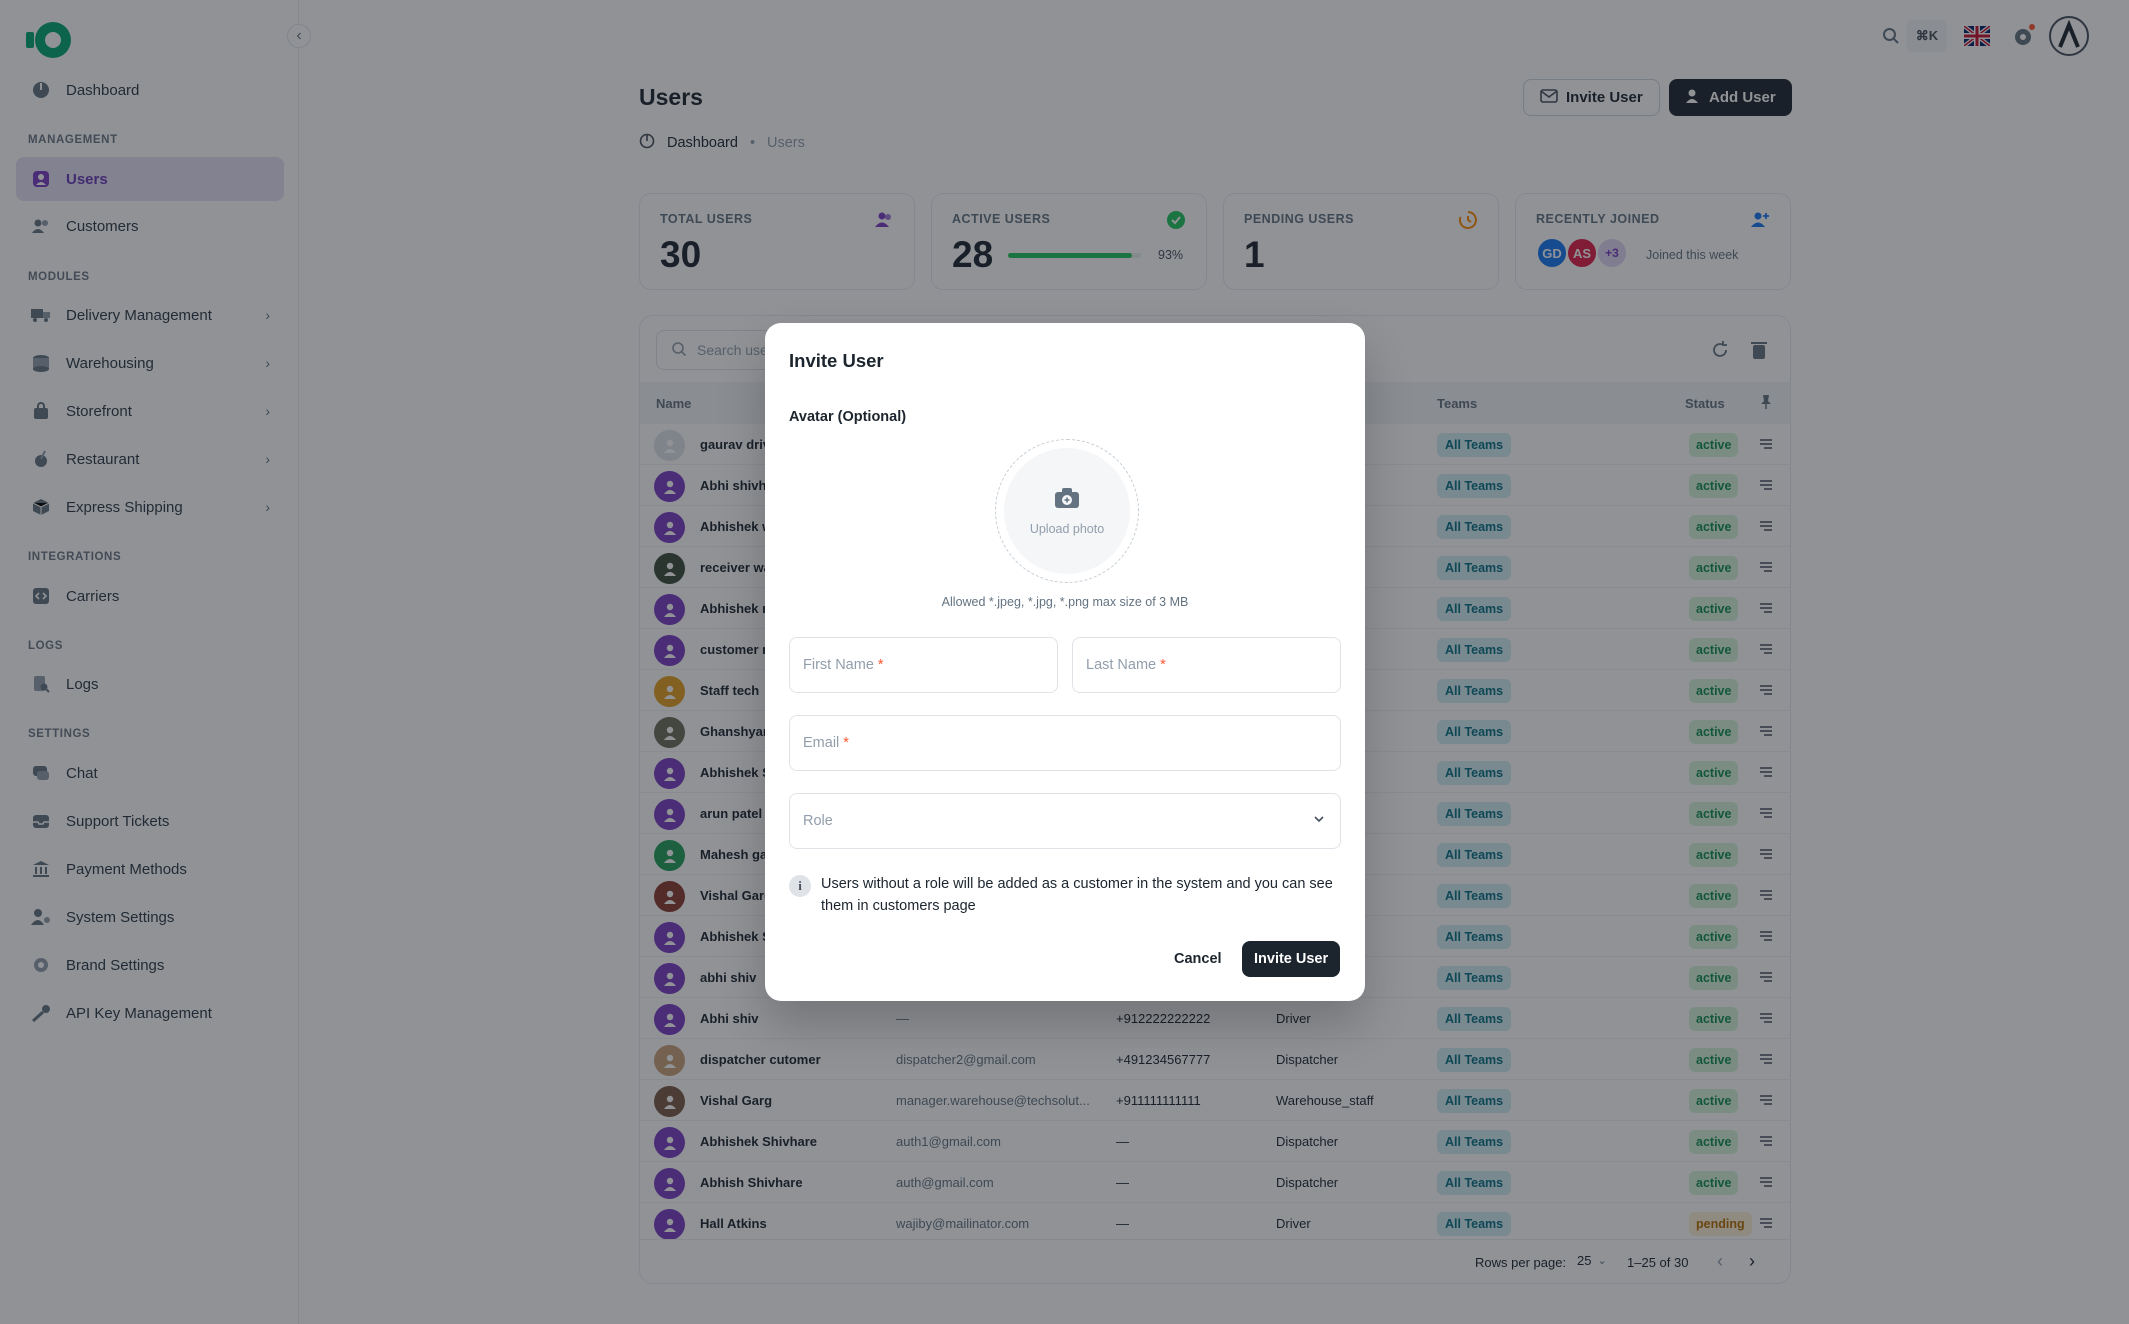 The width and height of the screenshot is (2129, 1324). What do you see at coordinates (1198, 959) in the screenshot?
I see `cancel-button: Cancel` at bounding box center [1198, 959].